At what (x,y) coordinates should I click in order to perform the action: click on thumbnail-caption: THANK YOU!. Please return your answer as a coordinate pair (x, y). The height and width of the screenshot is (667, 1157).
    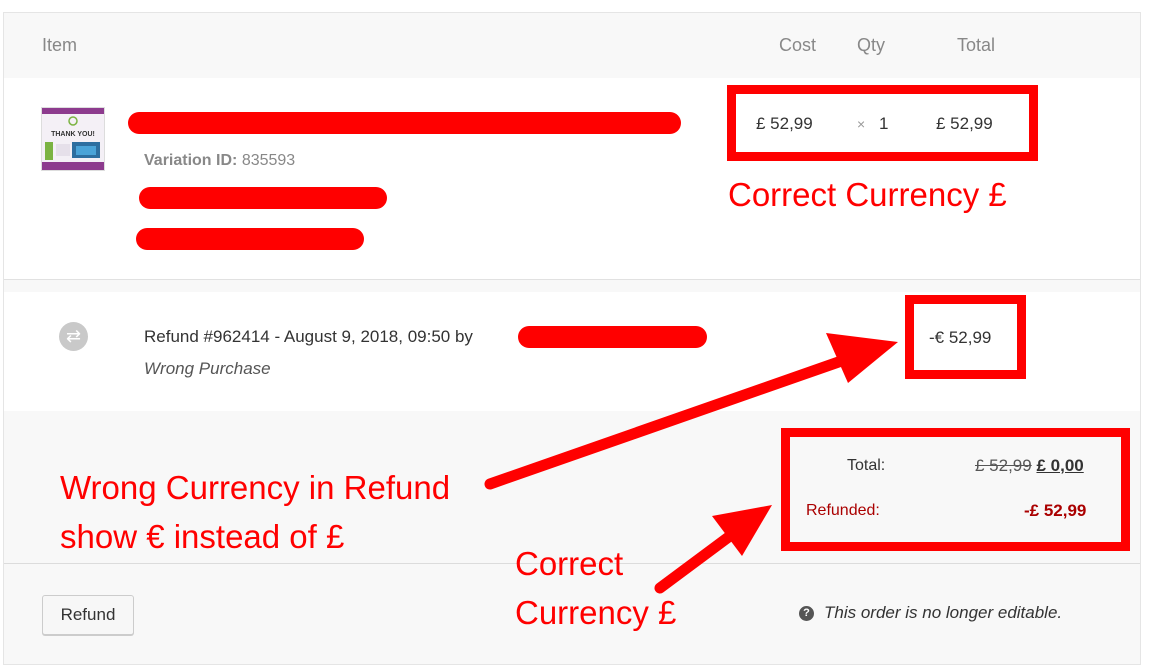
    Looking at the image, I should click on (73, 134).